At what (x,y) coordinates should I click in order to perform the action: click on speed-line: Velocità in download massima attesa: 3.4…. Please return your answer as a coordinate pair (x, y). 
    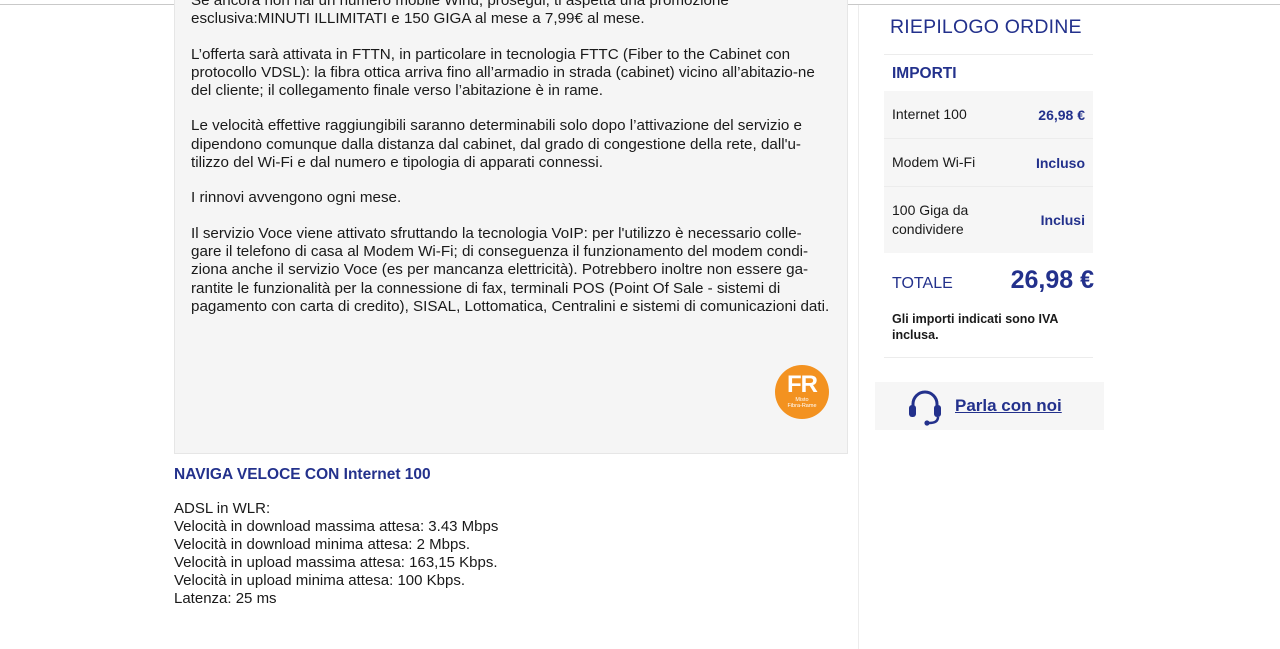
    Looking at the image, I should click on (336, 526).